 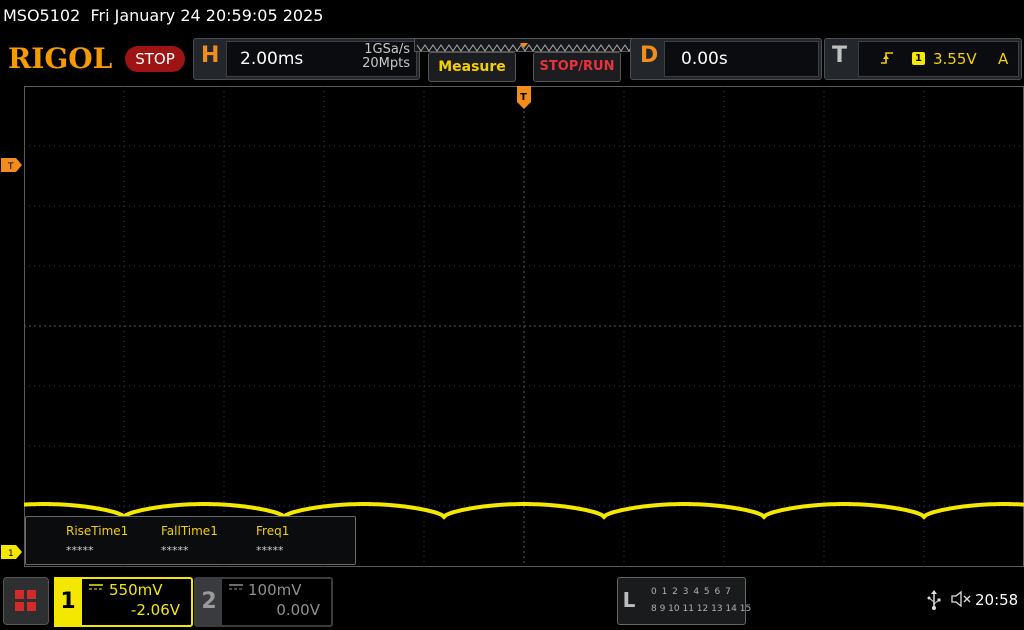 What do you see at coordinates (525, 45) in the screenshot?
I see `memory-position-bar` at bounding box center [525, 45].